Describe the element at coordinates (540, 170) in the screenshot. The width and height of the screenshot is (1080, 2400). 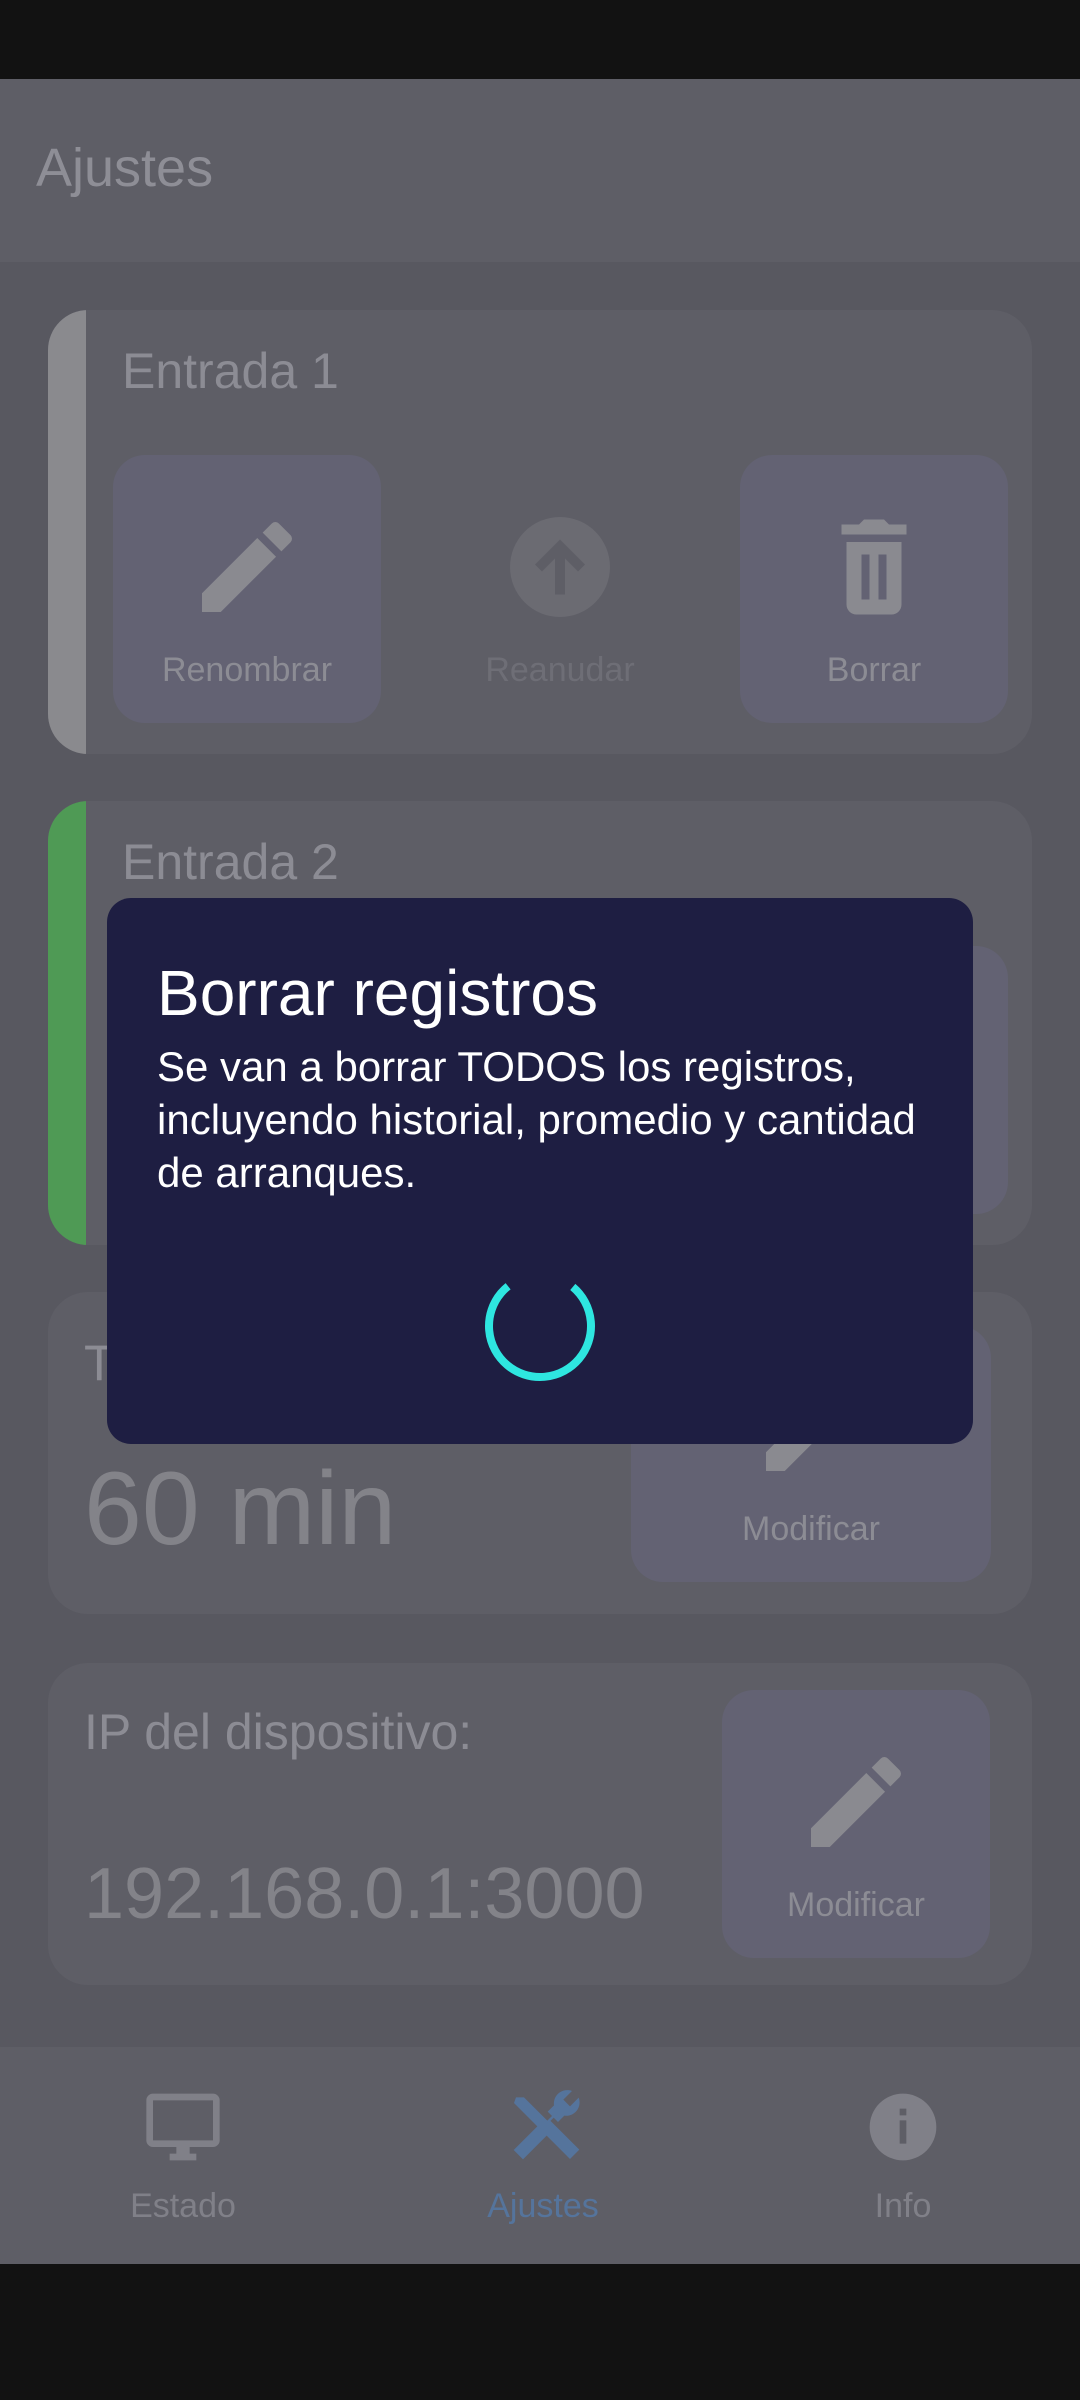
I see `app-bar: Ajustes` at that location.